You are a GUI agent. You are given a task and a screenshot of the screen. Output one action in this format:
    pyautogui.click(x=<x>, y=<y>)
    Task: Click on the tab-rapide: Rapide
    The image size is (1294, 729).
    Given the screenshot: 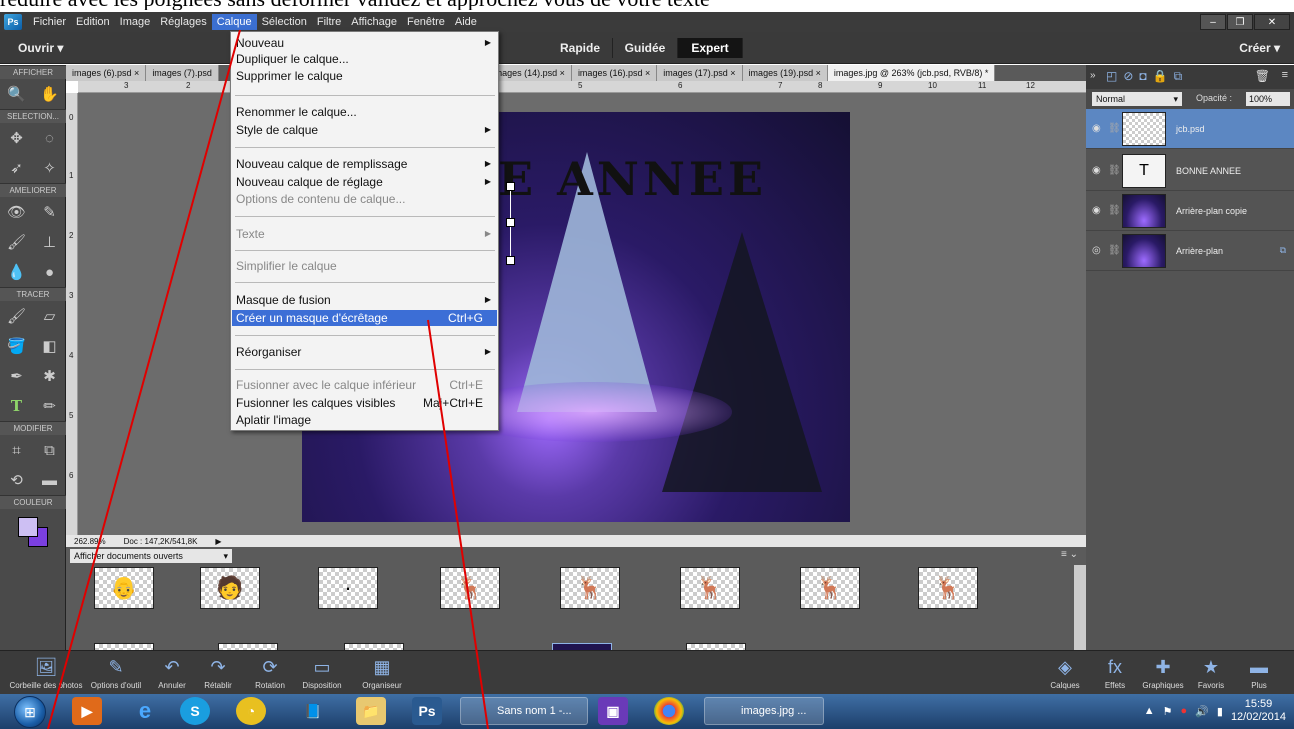 What is the action you would take?
    pyautogui.click(x=580, y=48)
    